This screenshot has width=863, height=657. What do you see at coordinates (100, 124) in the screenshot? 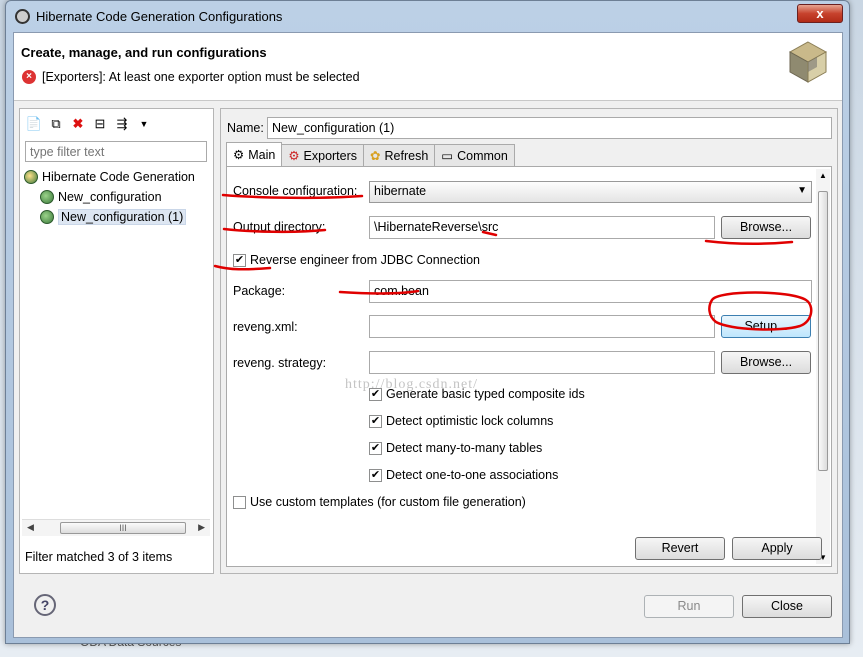
I see `collapse-all-icon: ⊟` at bounding box center [100, 124].